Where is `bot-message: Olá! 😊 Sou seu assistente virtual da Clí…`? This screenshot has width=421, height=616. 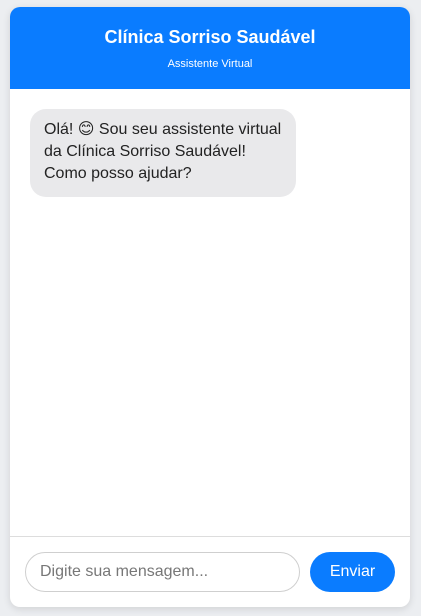
bot-message: Olá! 😊 Sou seu assistente virtual da Clí… is located at coordinates (163, 153).